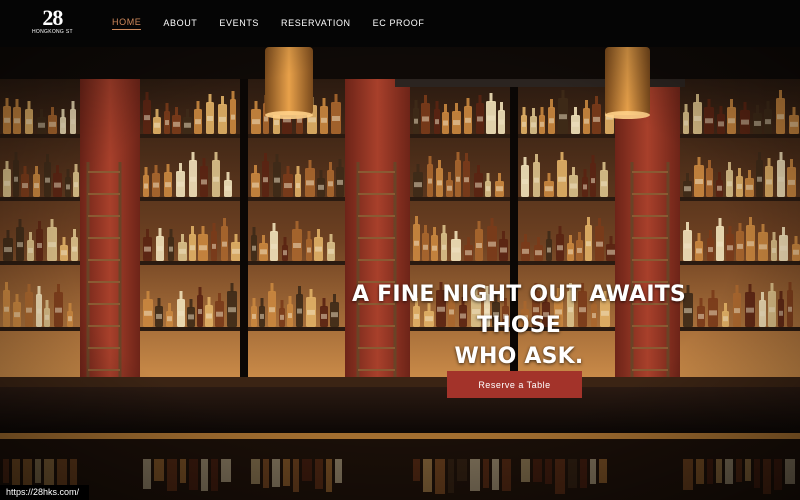 The height and width of the screenshot is (500, 800). I want to click on status-url: https://28hks.com/, so click(45, 492).